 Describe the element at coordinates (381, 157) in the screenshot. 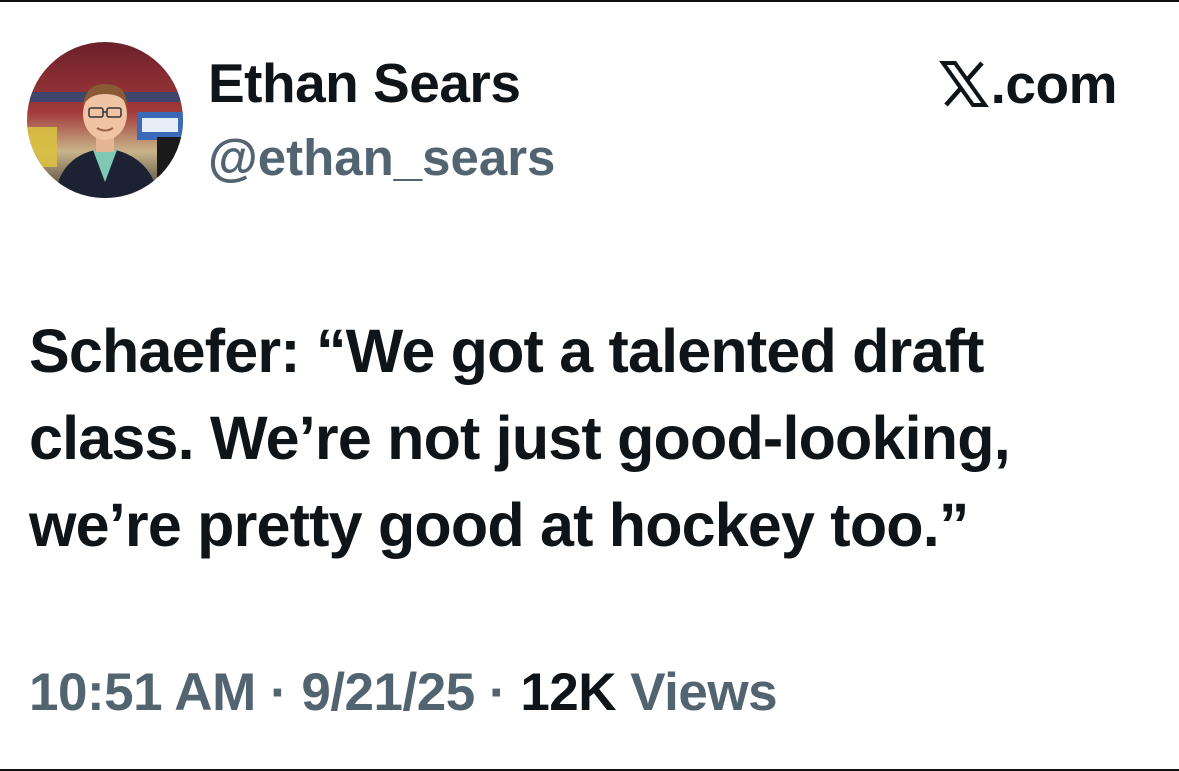

I see `author-handle: @ethan_sears` at that location.